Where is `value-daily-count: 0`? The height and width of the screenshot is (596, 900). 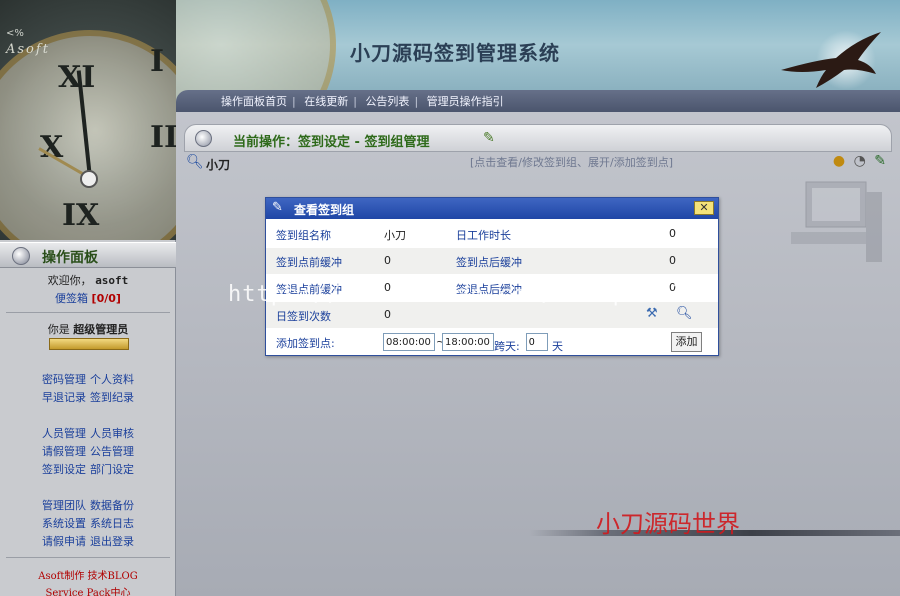 value-daily-count: 0 is located at coordinates (387, 314).